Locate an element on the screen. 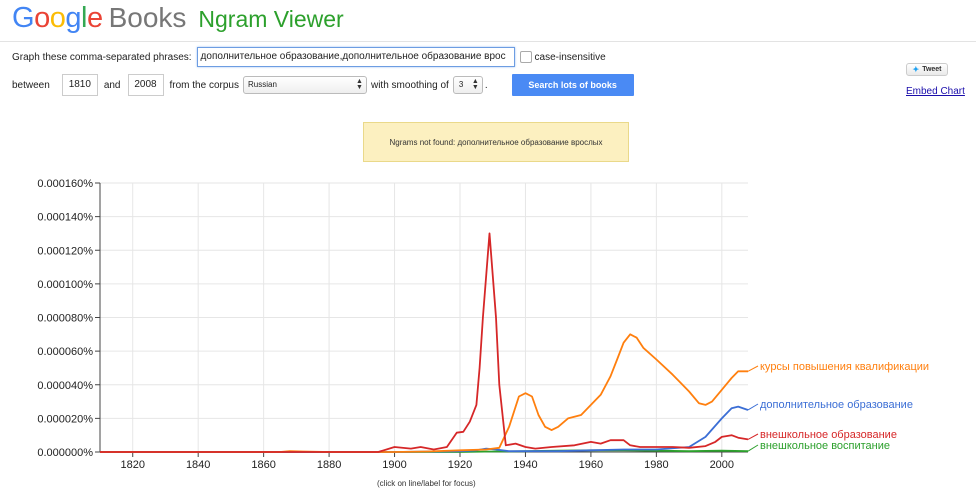 The width and height of the screenshot is (976, 492). case-insensitive-checkbox is located at coordinates (525, 57).